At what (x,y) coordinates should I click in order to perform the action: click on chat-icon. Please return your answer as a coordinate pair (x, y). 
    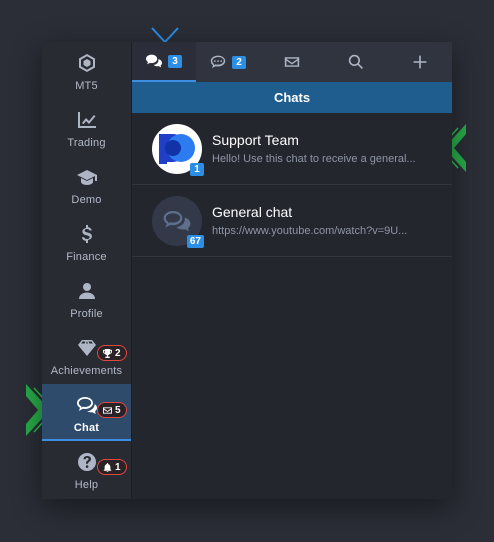
    Looking at the image, I should click on (87, 405).